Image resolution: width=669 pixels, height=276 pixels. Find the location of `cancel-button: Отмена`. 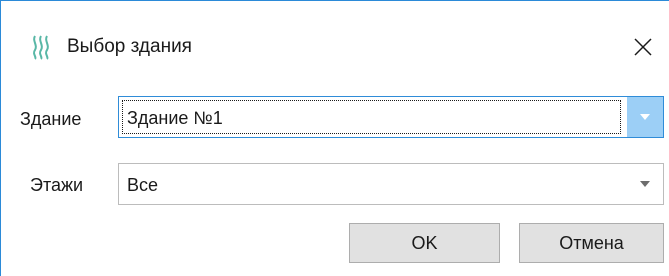

cancel-button: Отмена is located at coordinates (591, 243).